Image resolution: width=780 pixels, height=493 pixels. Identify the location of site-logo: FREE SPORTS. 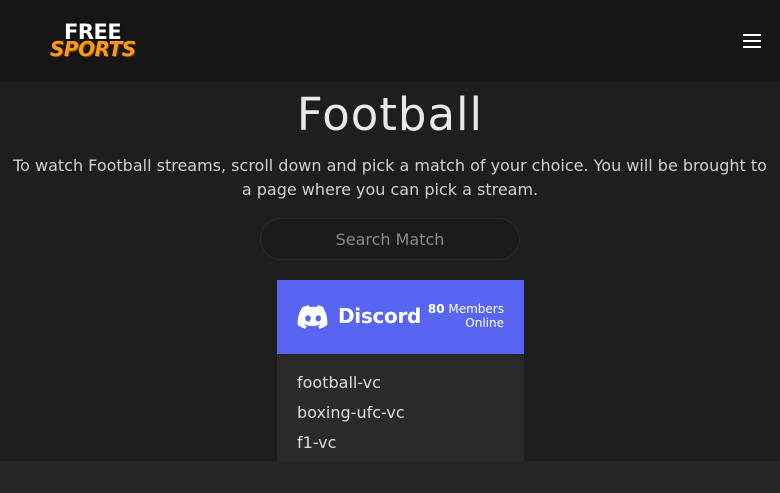
(93, 42).